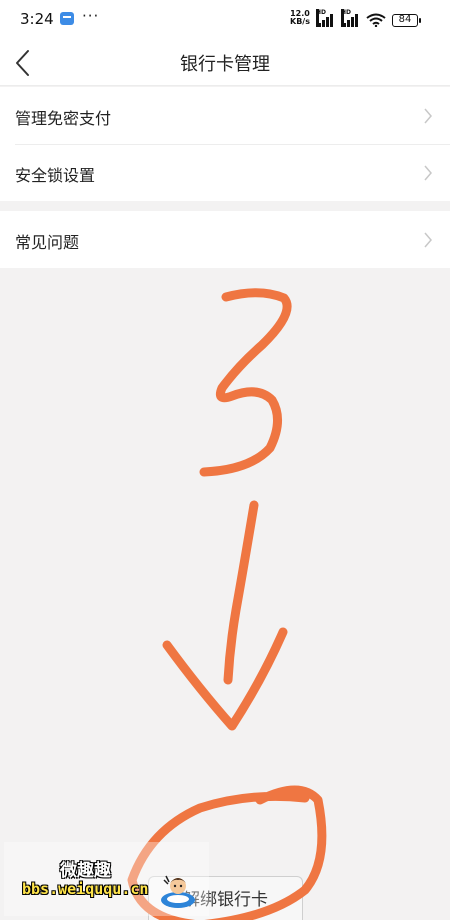 Image resolution: width=450 pixels, height=920 pixels. Describe the element at coordinates (178, 891) in the screenshot. I see `mascot-icon` at that location.